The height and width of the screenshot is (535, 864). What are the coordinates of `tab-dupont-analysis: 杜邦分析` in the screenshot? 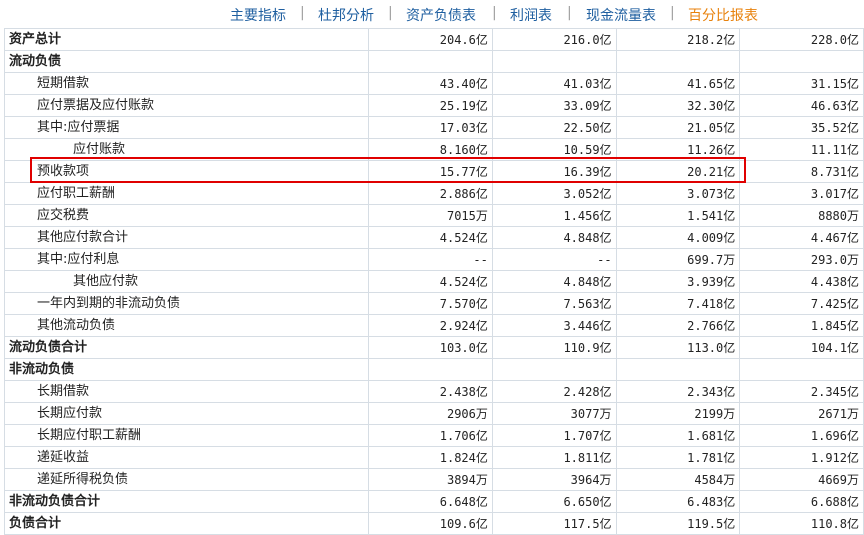 It's located at (346, 15).